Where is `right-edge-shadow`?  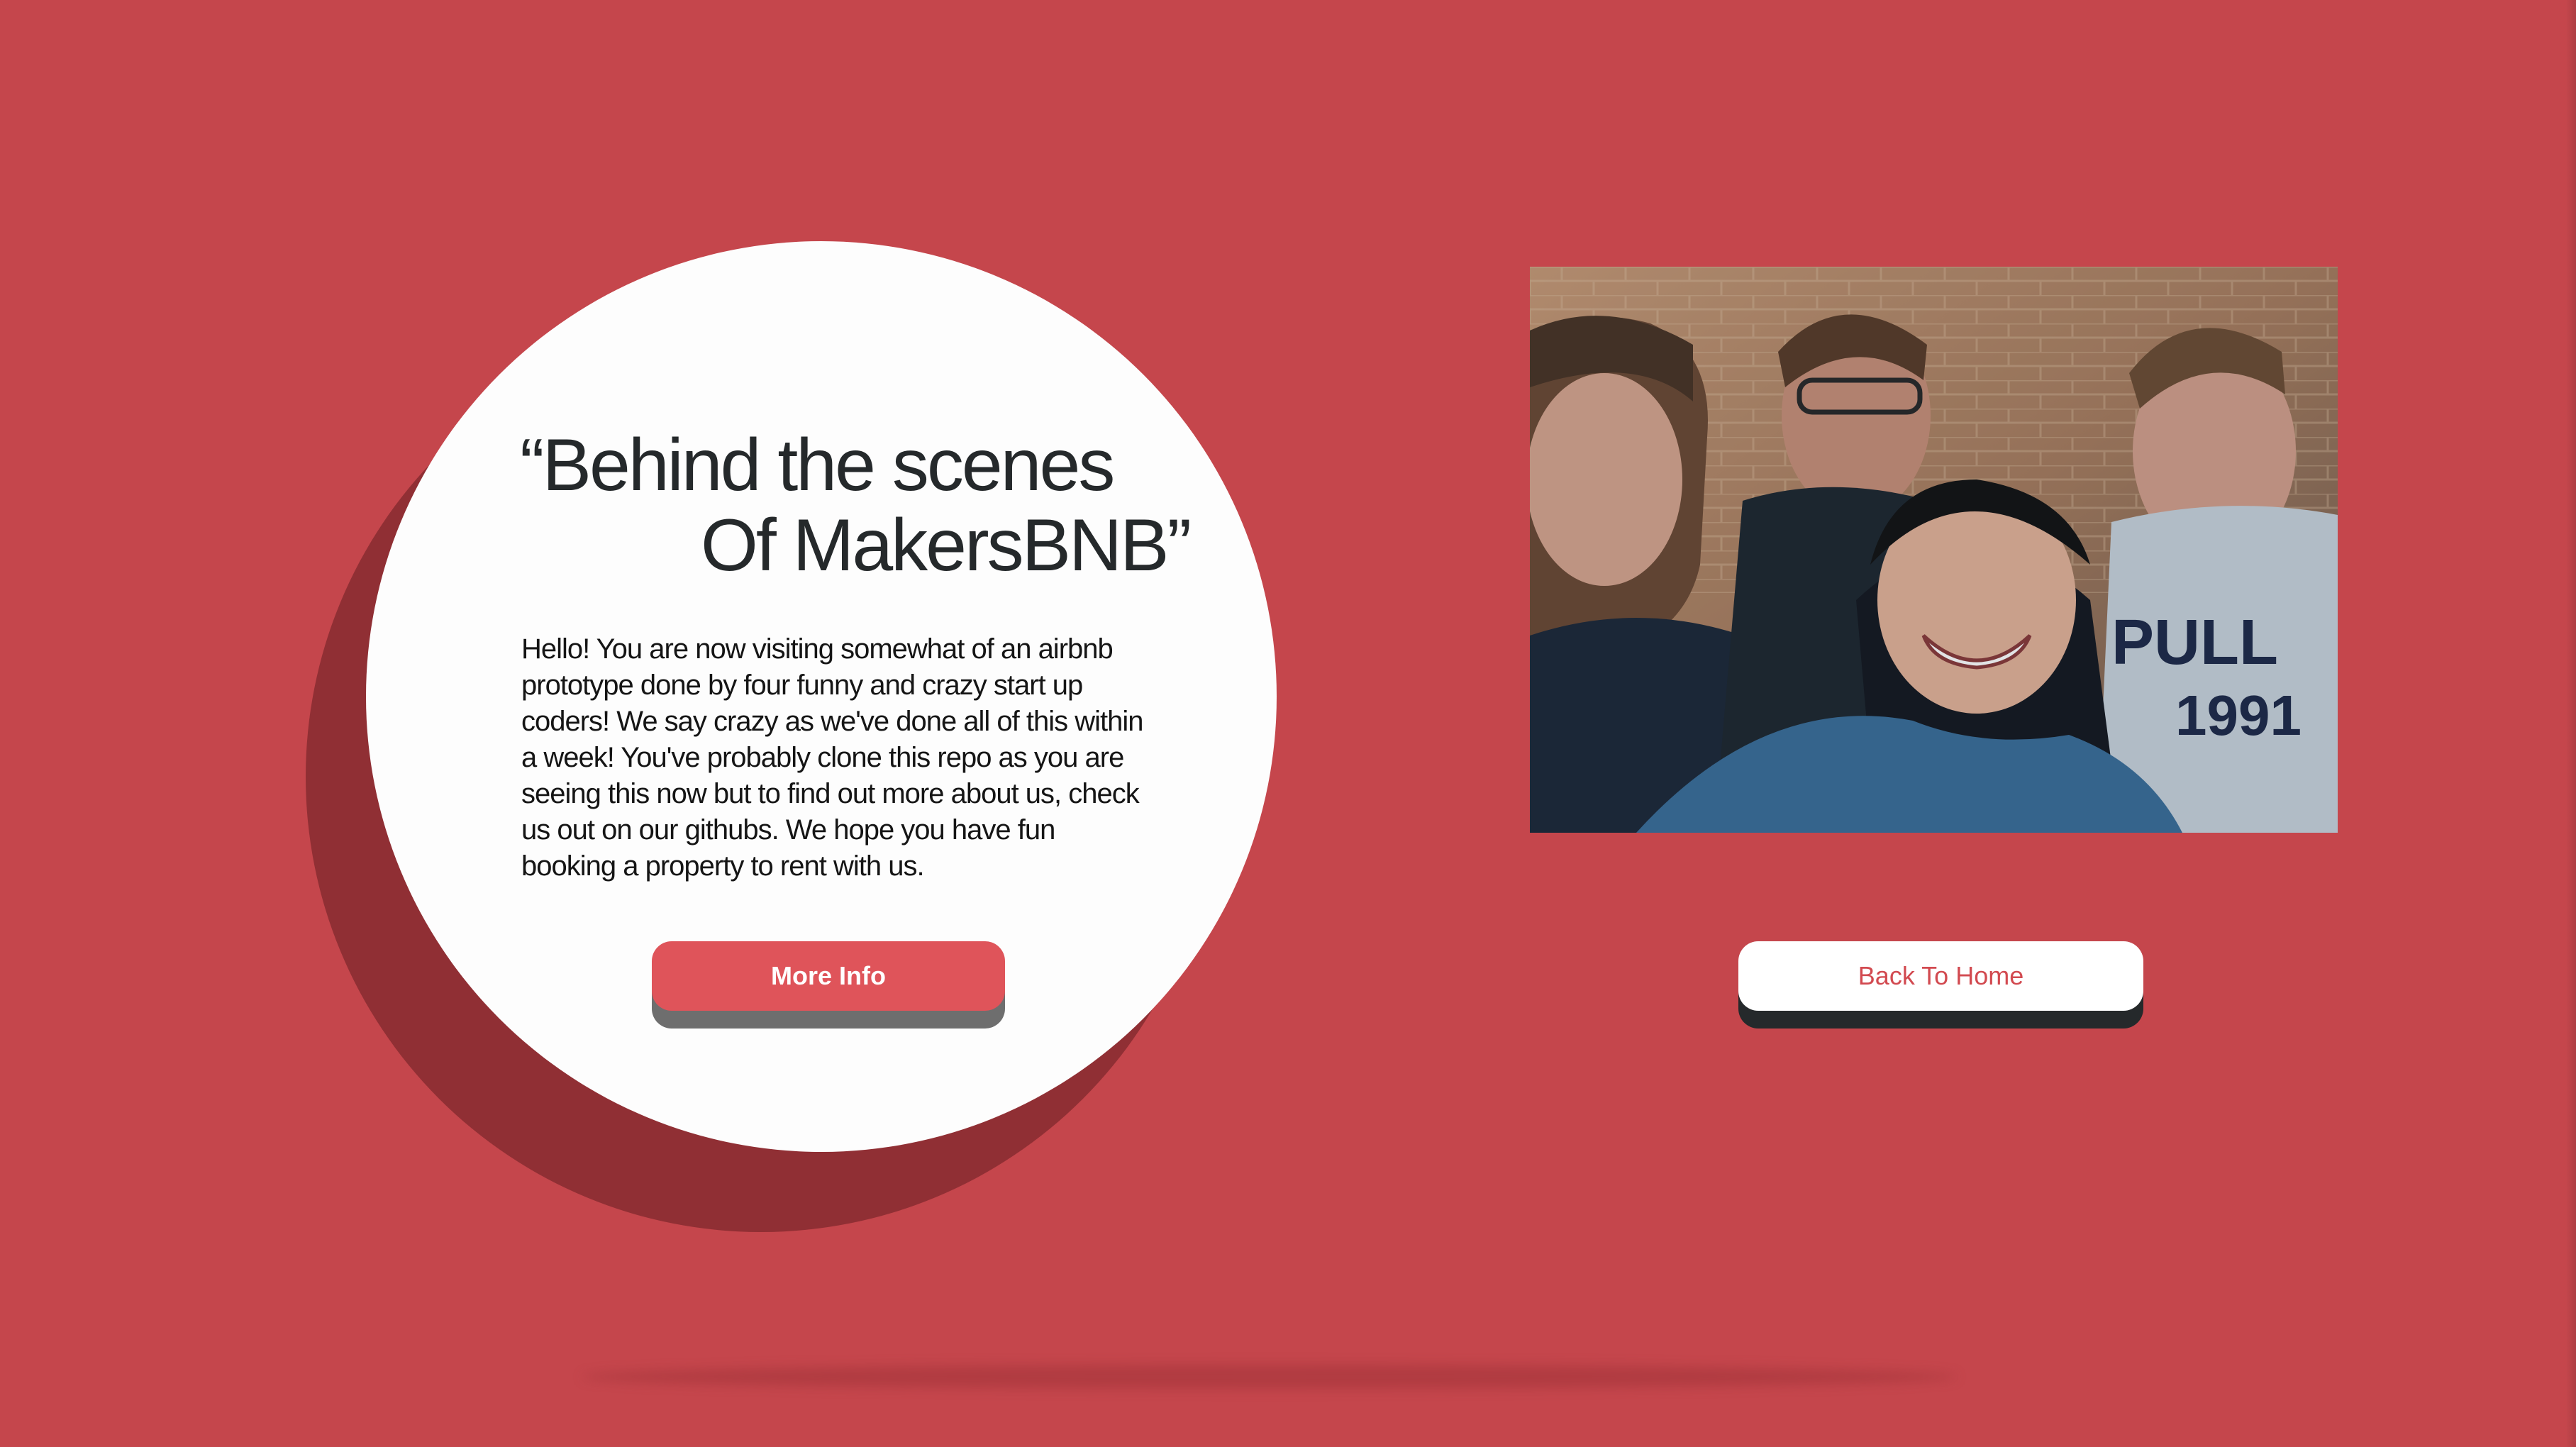
right-edge-shadow is located at coordinates (2571, 723).